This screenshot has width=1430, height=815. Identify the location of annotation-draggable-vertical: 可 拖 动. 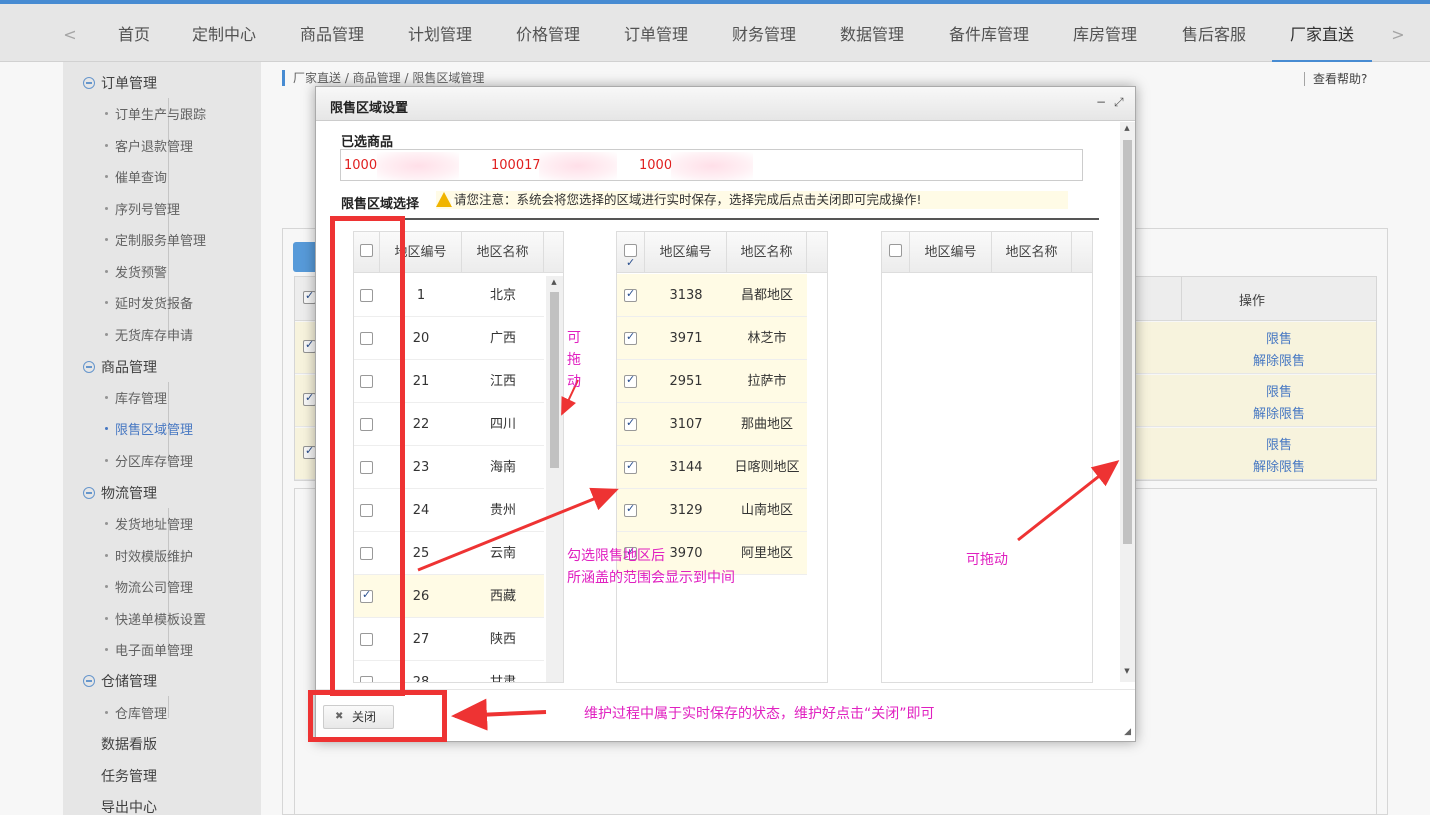
(576, 360).